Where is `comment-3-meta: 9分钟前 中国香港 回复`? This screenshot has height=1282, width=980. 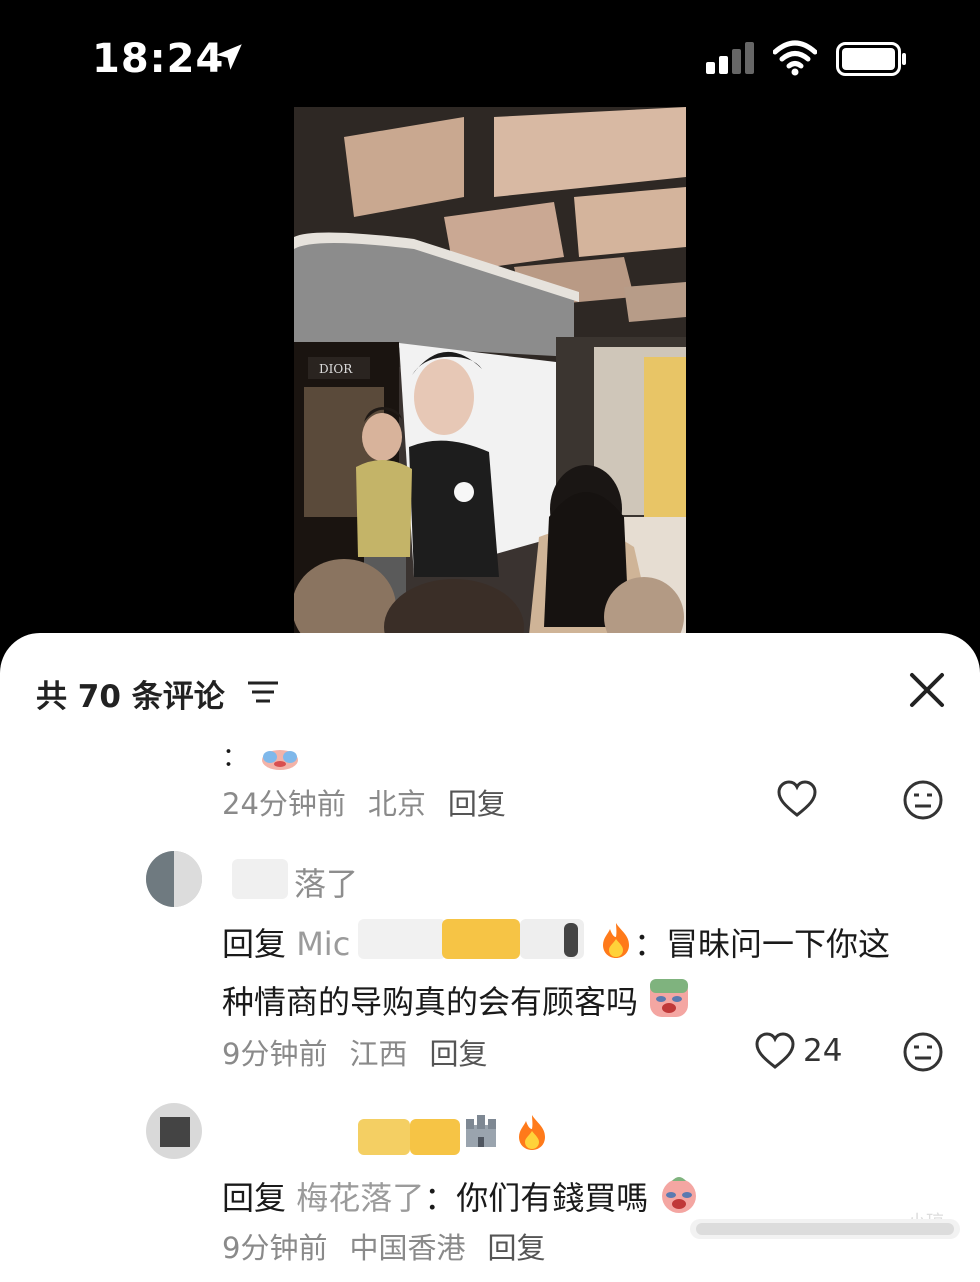
comment-3-meta: 9分钟前 中国香港 回复 is located at coordinates (394, 1246).